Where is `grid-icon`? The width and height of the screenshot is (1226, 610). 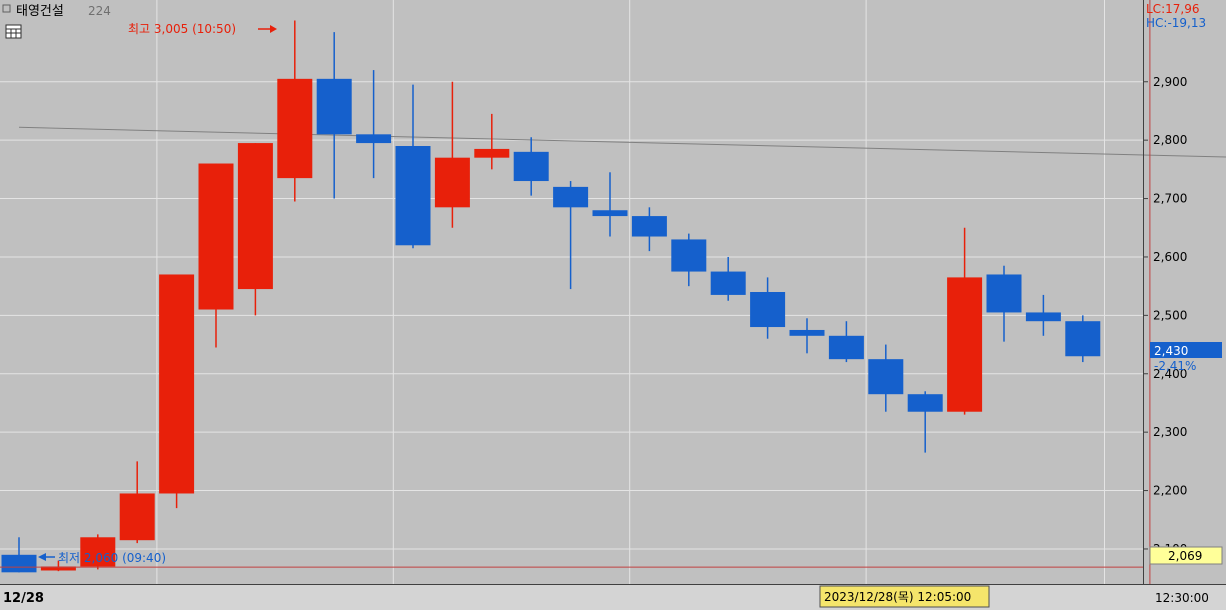 grid-icon is located at coordinates (13, 31).